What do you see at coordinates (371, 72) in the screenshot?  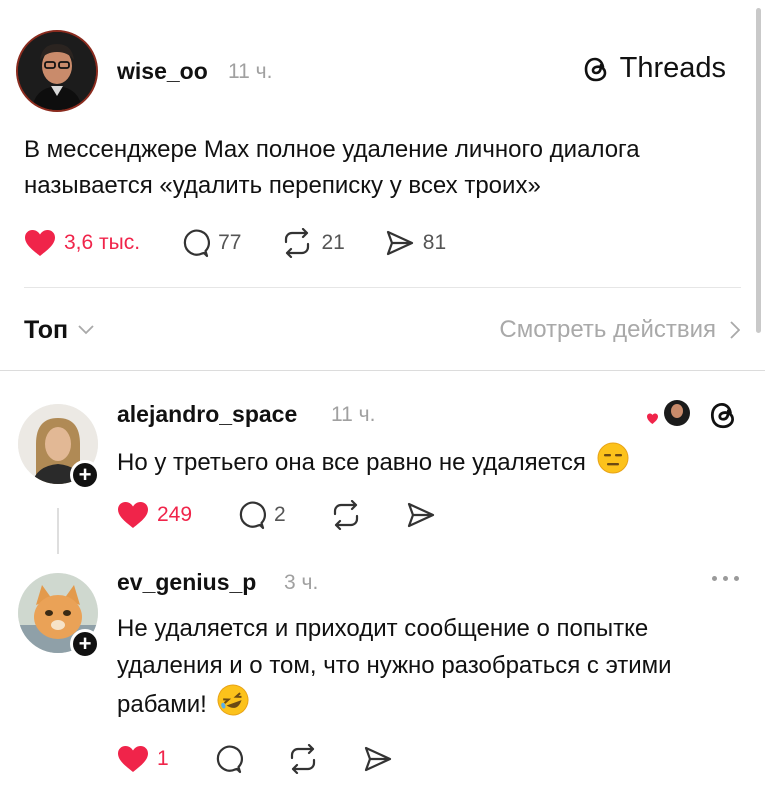 I see `post-header: wise_oo 11 ч. Threads` at bounding box center [371, 72].